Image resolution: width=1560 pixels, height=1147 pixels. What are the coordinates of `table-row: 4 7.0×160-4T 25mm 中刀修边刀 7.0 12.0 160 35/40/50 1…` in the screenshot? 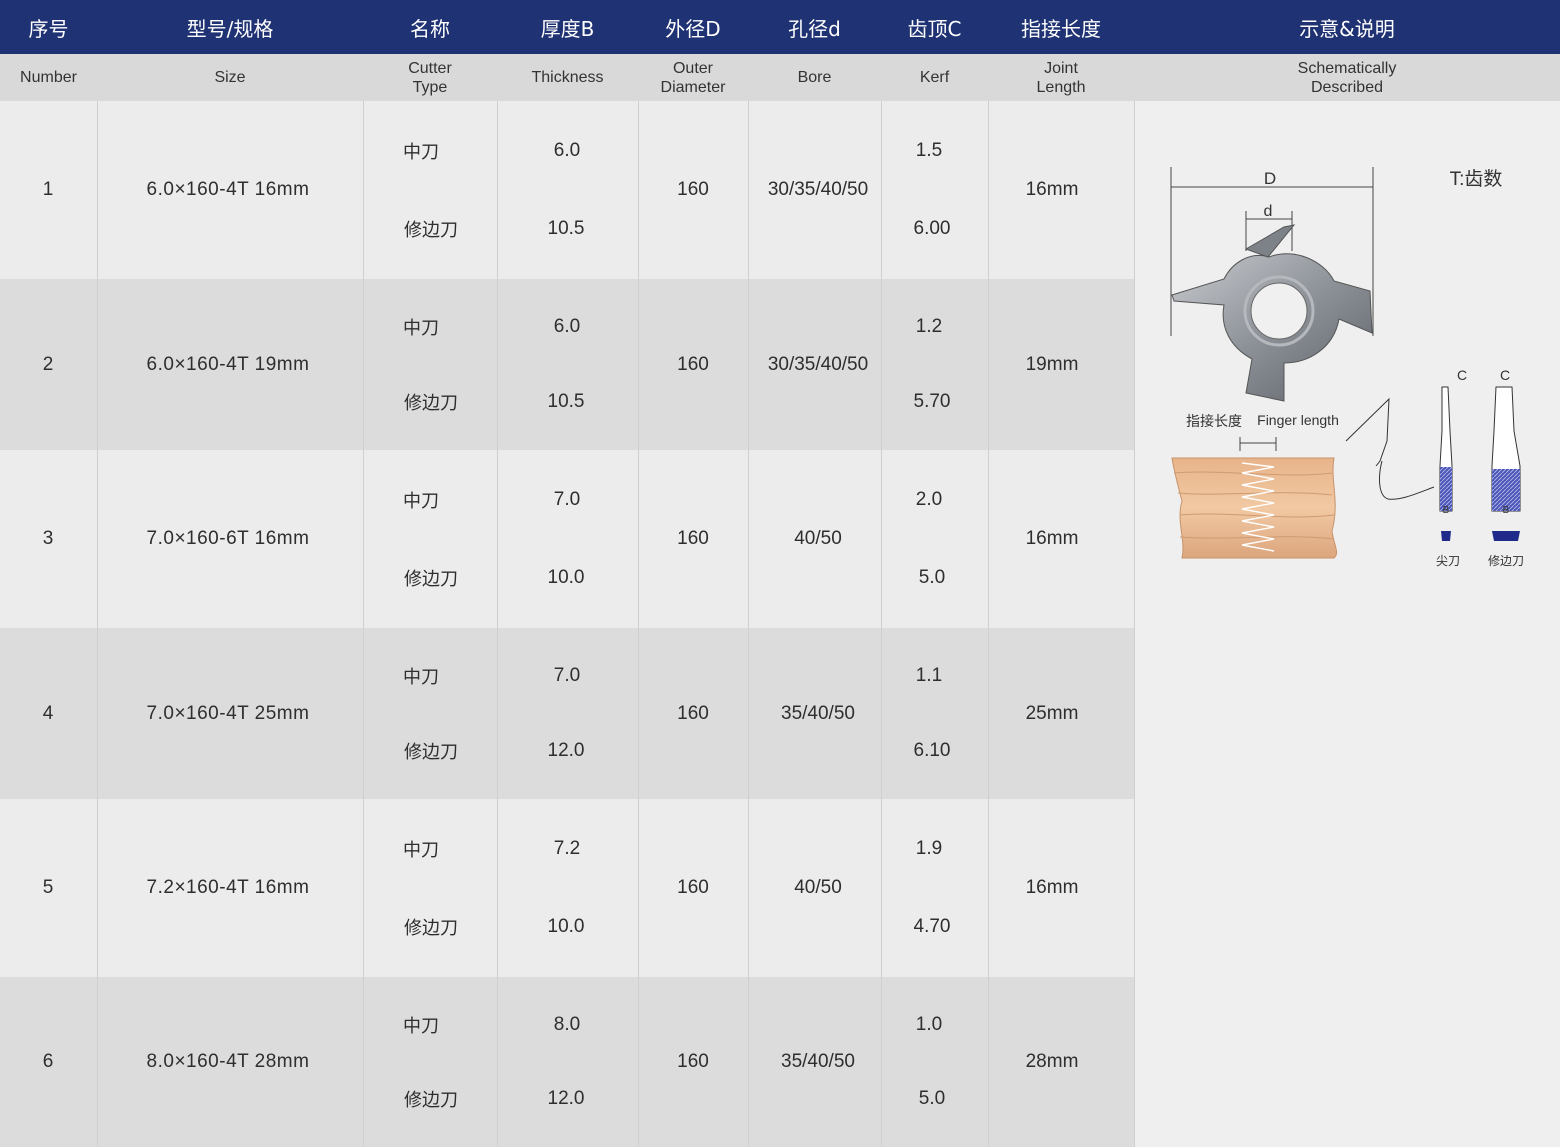 It's located at (567, 713).